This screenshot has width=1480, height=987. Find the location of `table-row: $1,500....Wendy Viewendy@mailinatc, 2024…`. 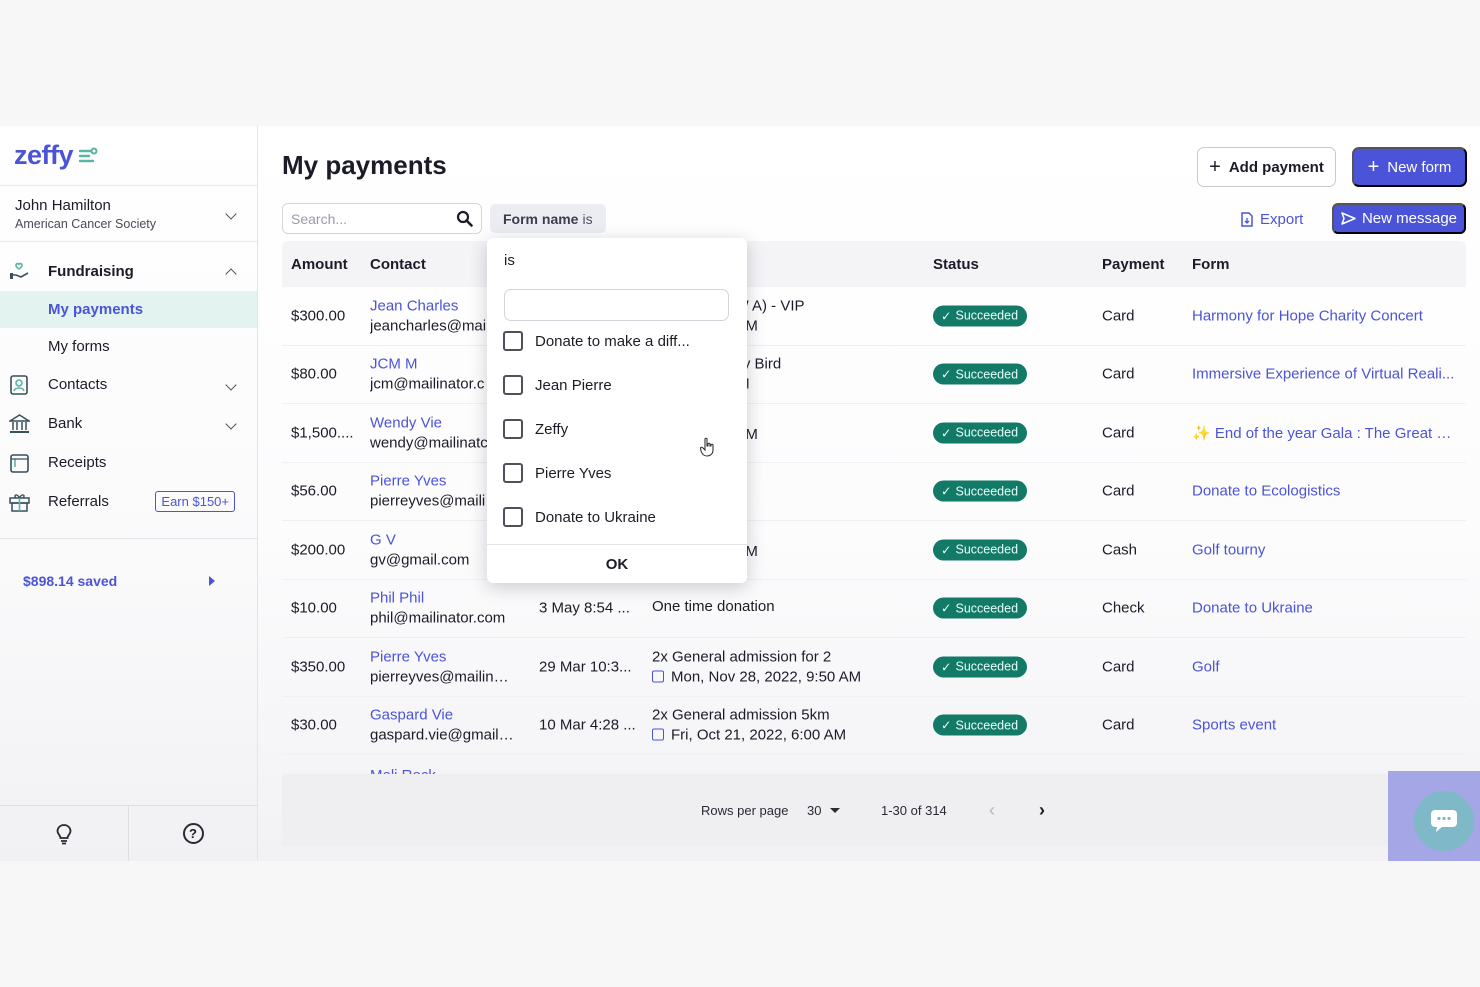

table-row: $1,500....Wendy Viewendy@mailinatc, 2024… is located at coordinates (874, 433).